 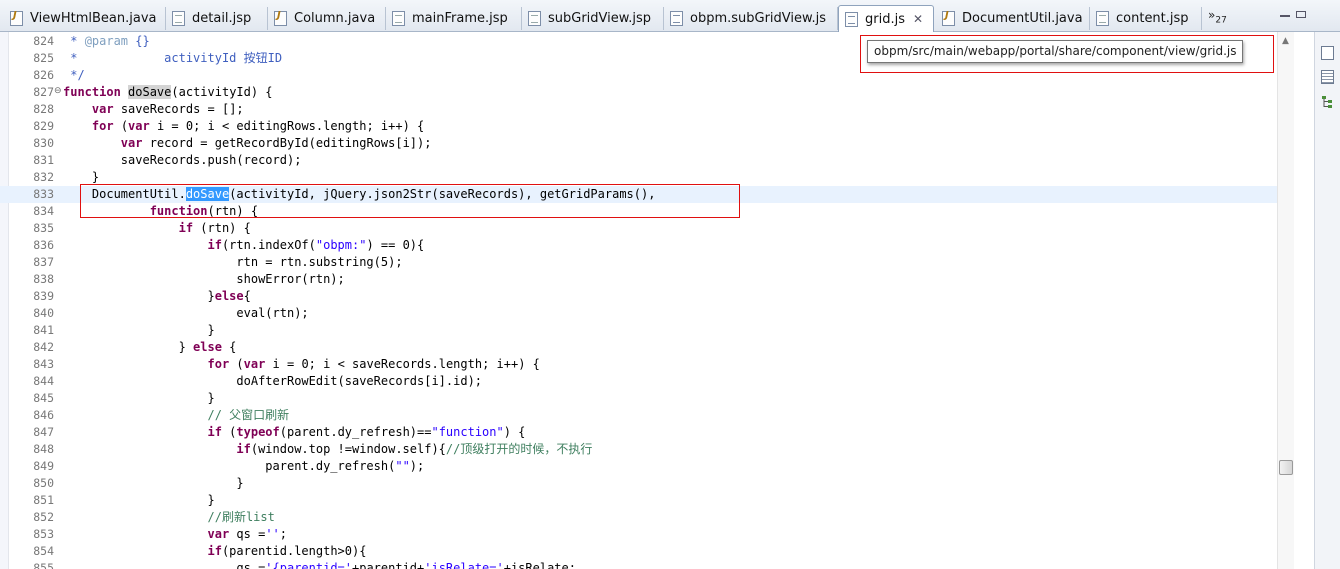 I want to click on tab-content-jsp: content.jsp, so click(x=1146, y=18).